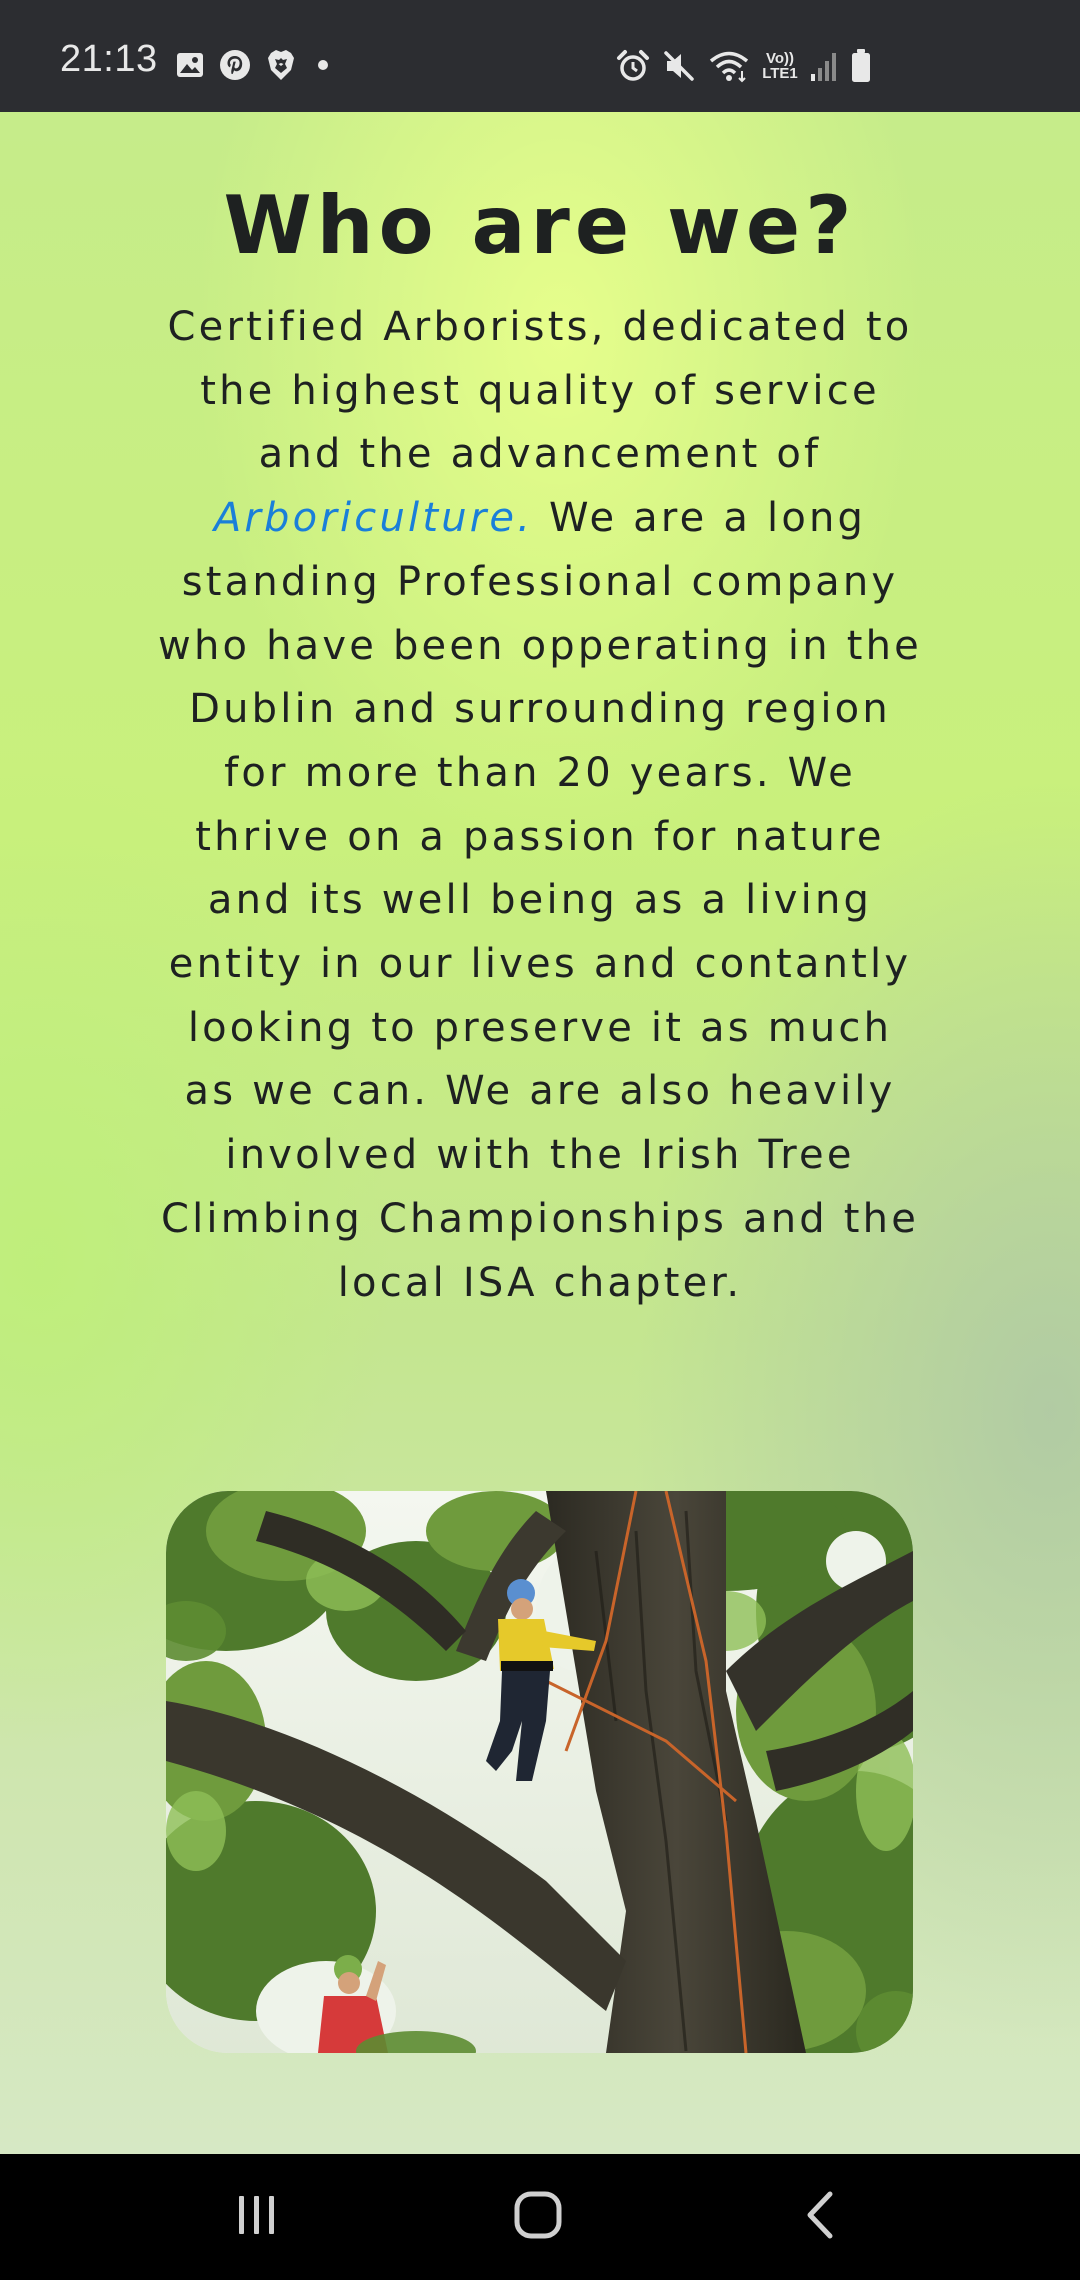  What do you see at coordinates (633, 66) in the screenshot?
I see `alarm-icon` at bounding box center [633, 66].